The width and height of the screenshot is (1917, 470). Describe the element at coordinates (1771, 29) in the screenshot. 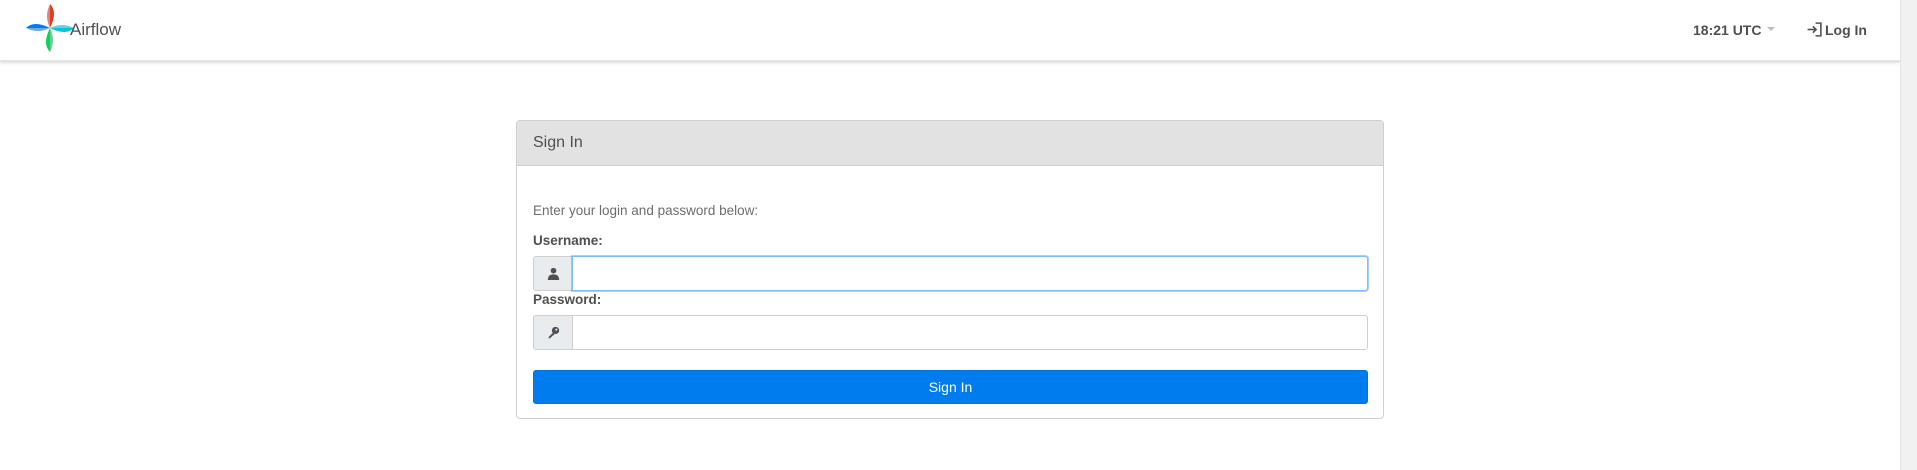

I see `chevron-down-icon` at that location.